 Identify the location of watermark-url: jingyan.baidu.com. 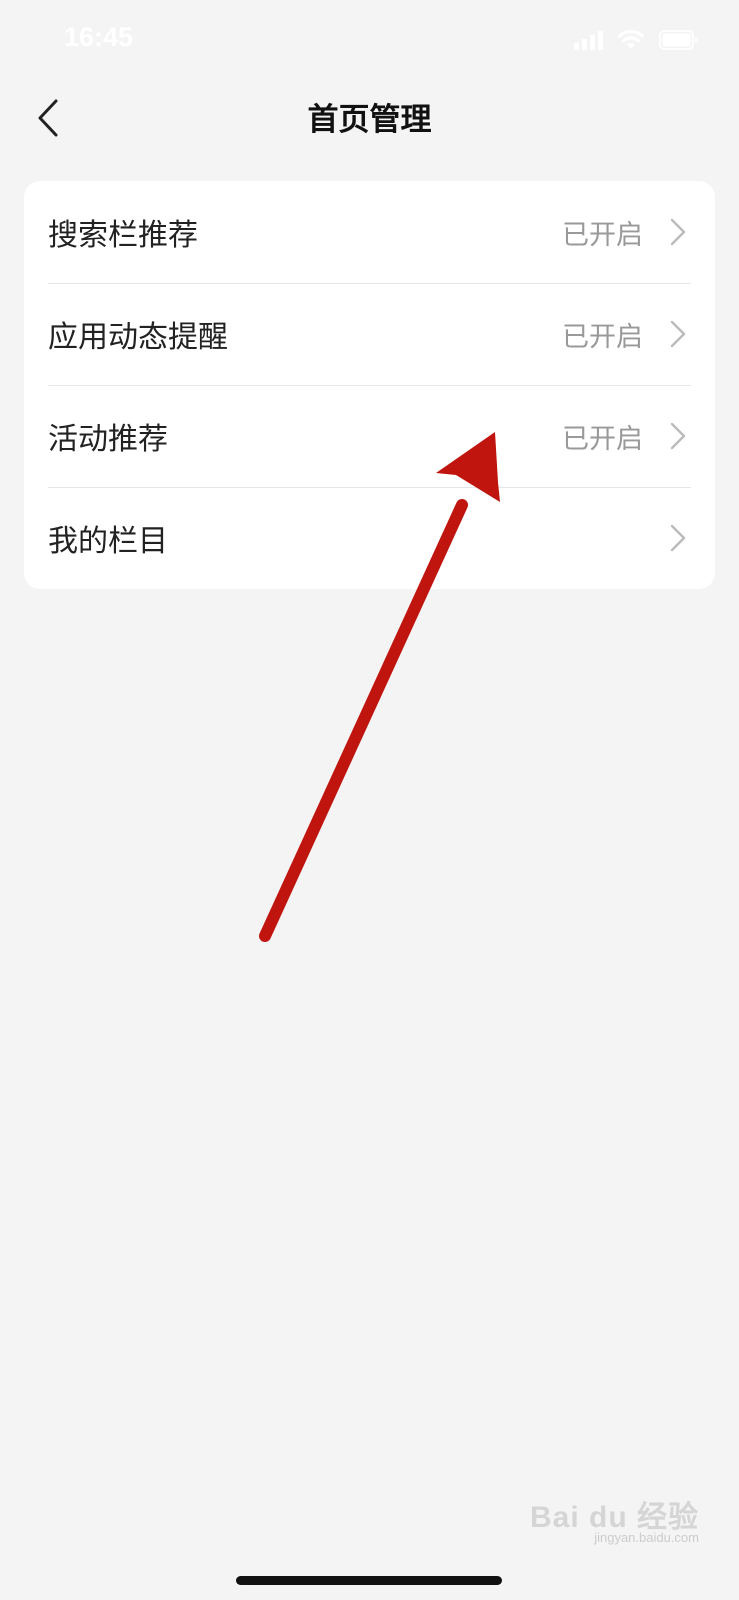
(646, 1537).